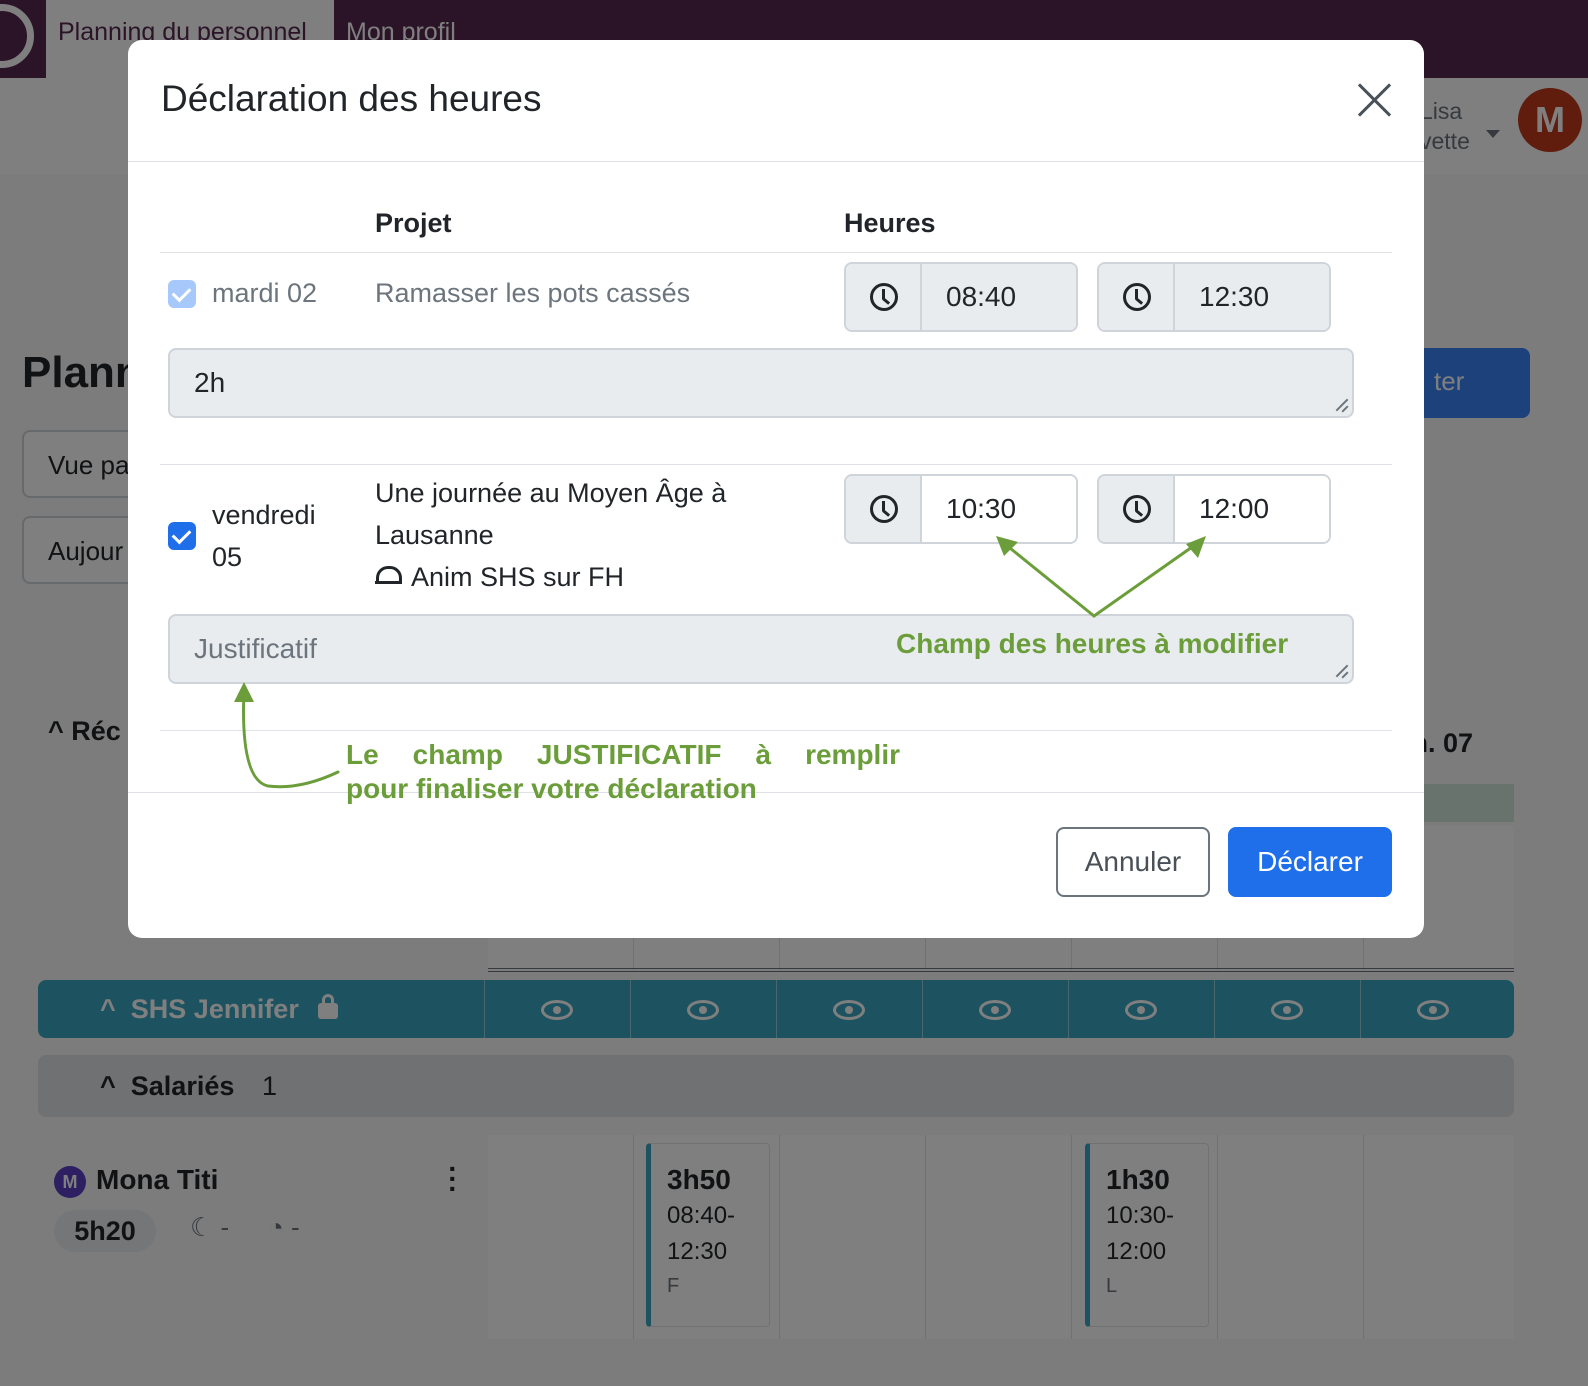  What do you see at coordinates (255, 648) in the screenshot?
I see `justification-placeholder: Justificatif` at bounding box center [255, 648].